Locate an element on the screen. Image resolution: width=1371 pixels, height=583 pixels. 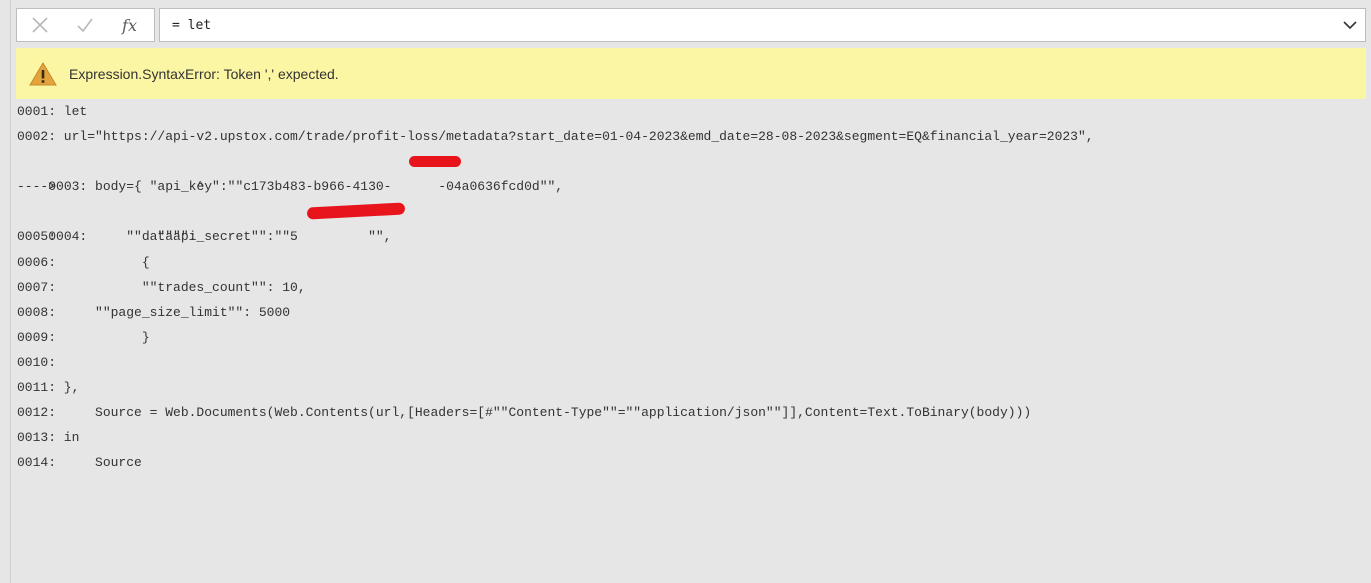
code-line: 0010: is located at coordinates (37, 362).